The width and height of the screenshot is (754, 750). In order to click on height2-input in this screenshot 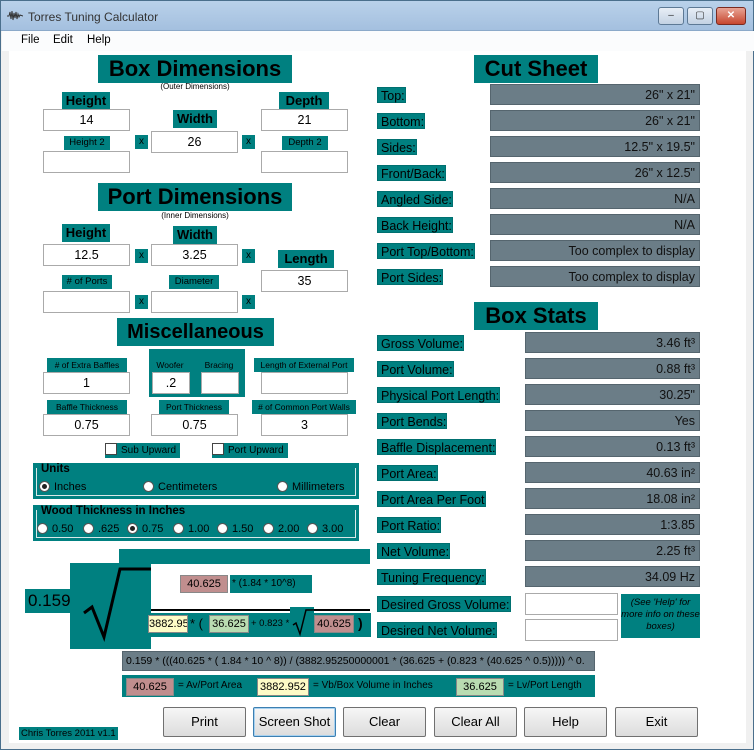, I will do `click(86, 162)`.